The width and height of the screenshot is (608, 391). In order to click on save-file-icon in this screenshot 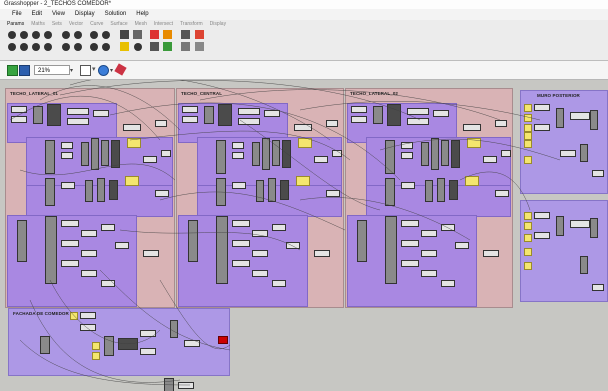, I will do `click(24, 70)`.